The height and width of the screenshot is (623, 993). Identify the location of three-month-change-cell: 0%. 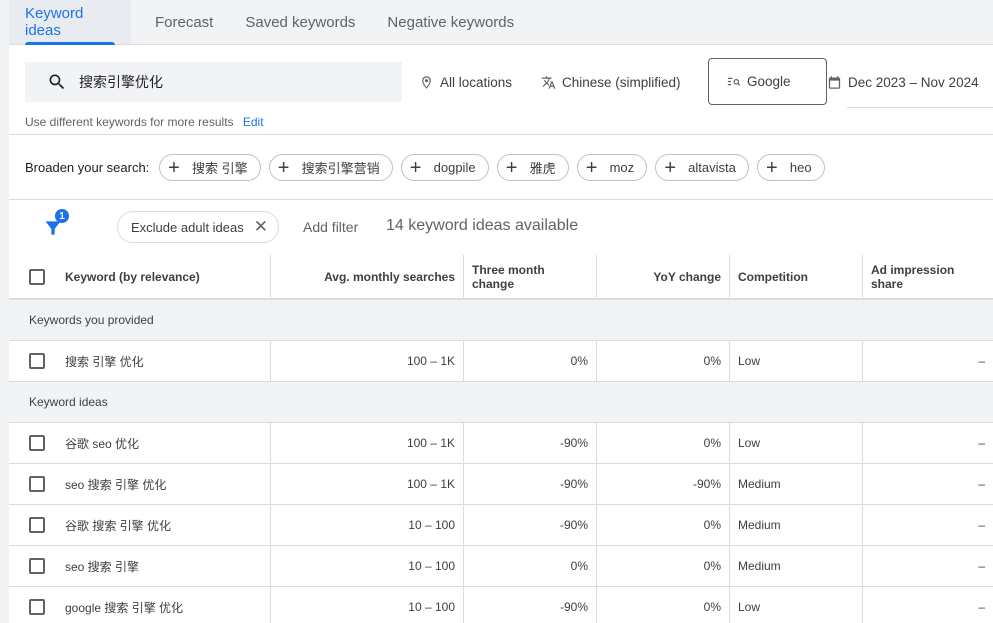
(530, 566).